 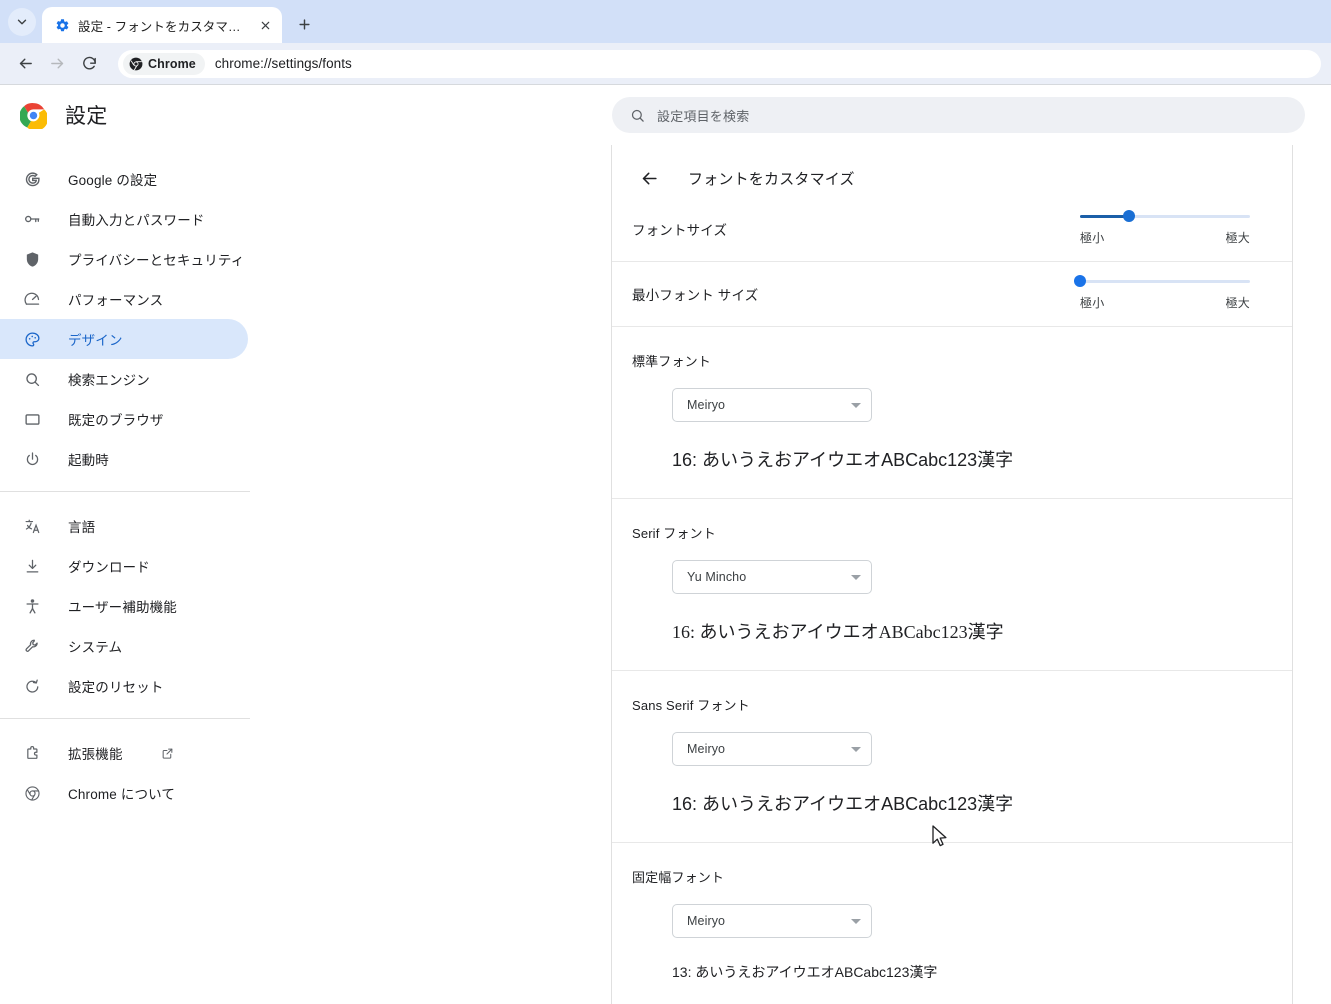 What do you see at coordinates (32, 646) in the screenshot?
I see `wrench-icon` at bounding box center [32, 646].